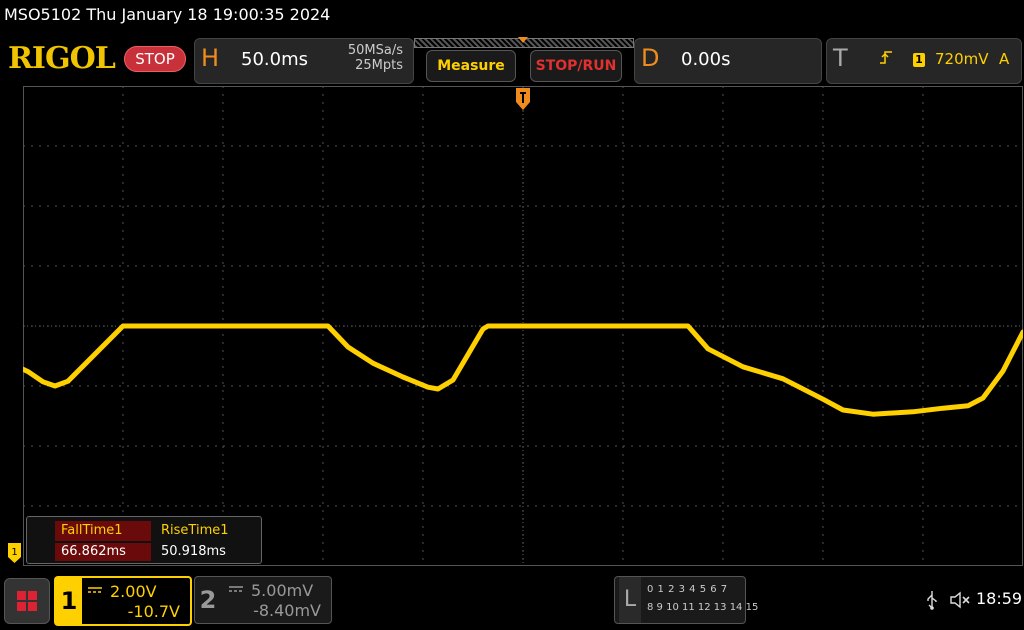  Describe the element at coordinates (133, 591) in the screenshot. I see `channel1-scale: 2.00V` at that location.